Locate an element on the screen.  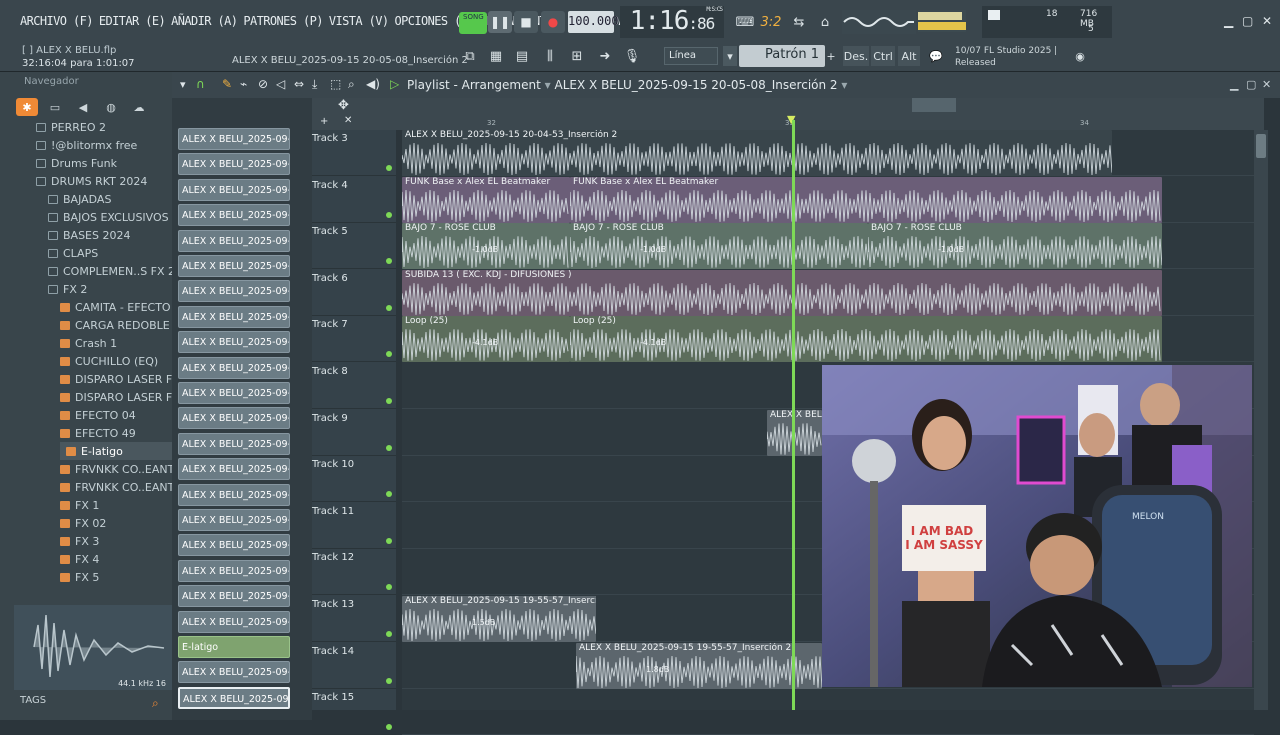
playlist-close-icon: ✕ is located at coordinates (1266, 84).